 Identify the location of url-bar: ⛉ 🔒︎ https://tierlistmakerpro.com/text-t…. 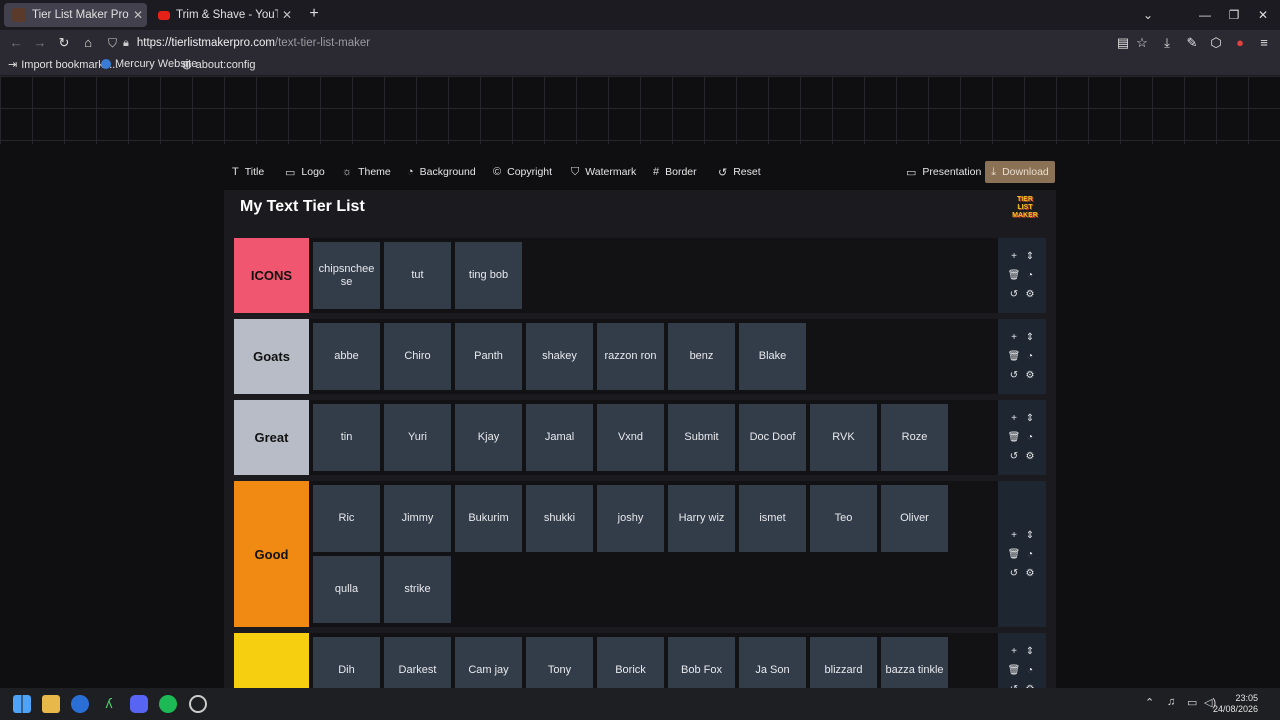
(602, 43).